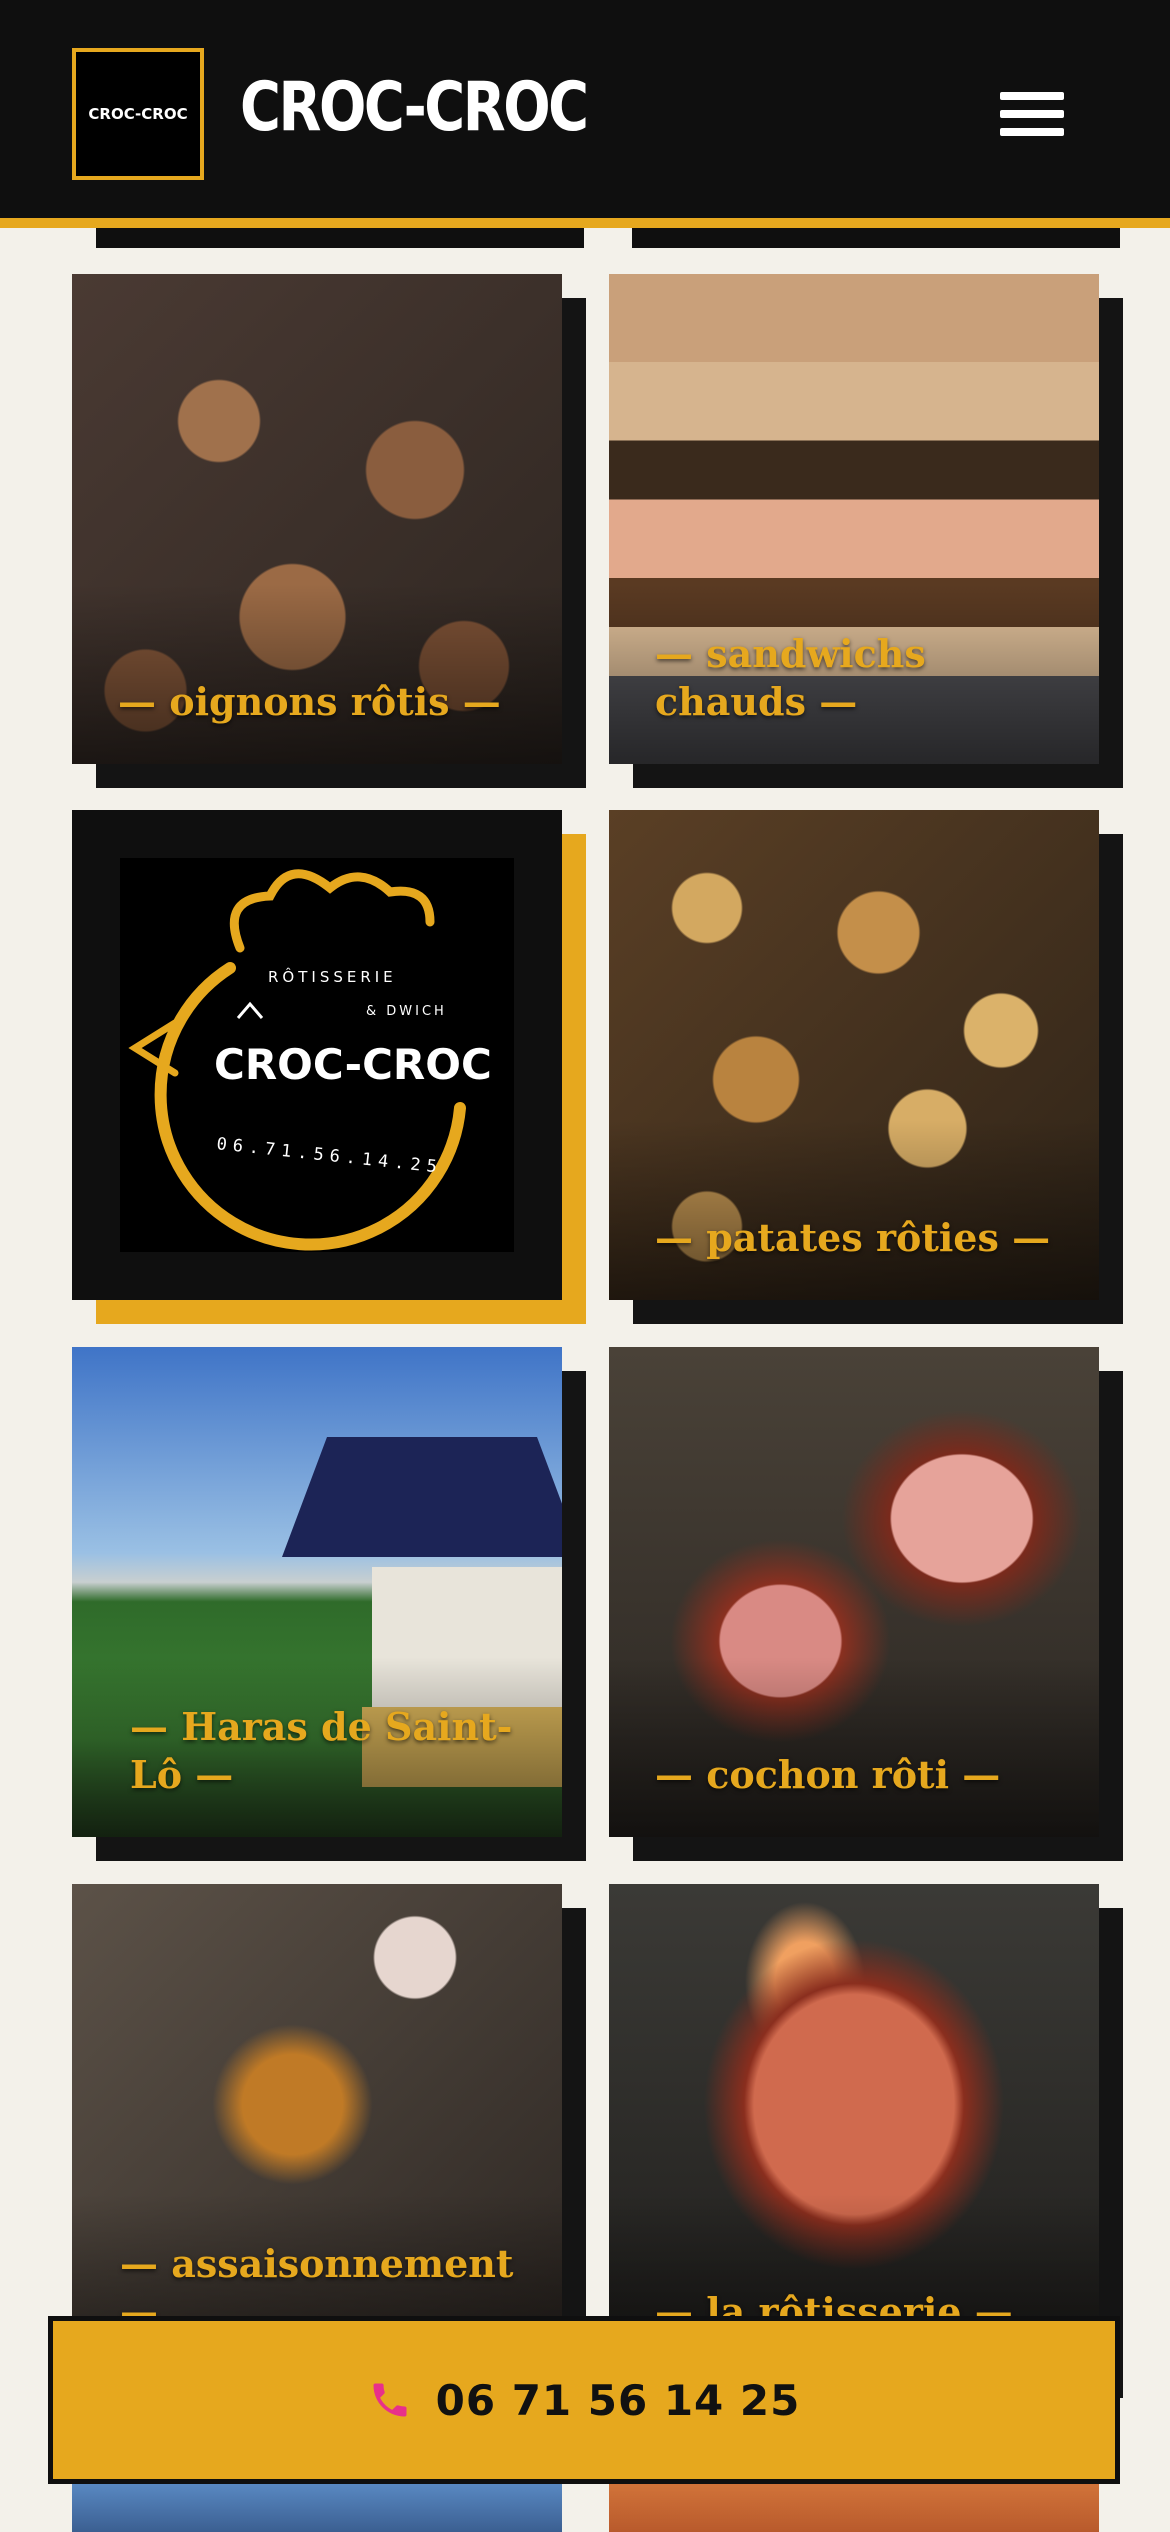 This screenshot has width=1170, height=2532. What do you see at coordinates (353, 1064) in the screenshot?
I see `logo-name-text: CROC-CROC` at bounding box center [353, 1064].